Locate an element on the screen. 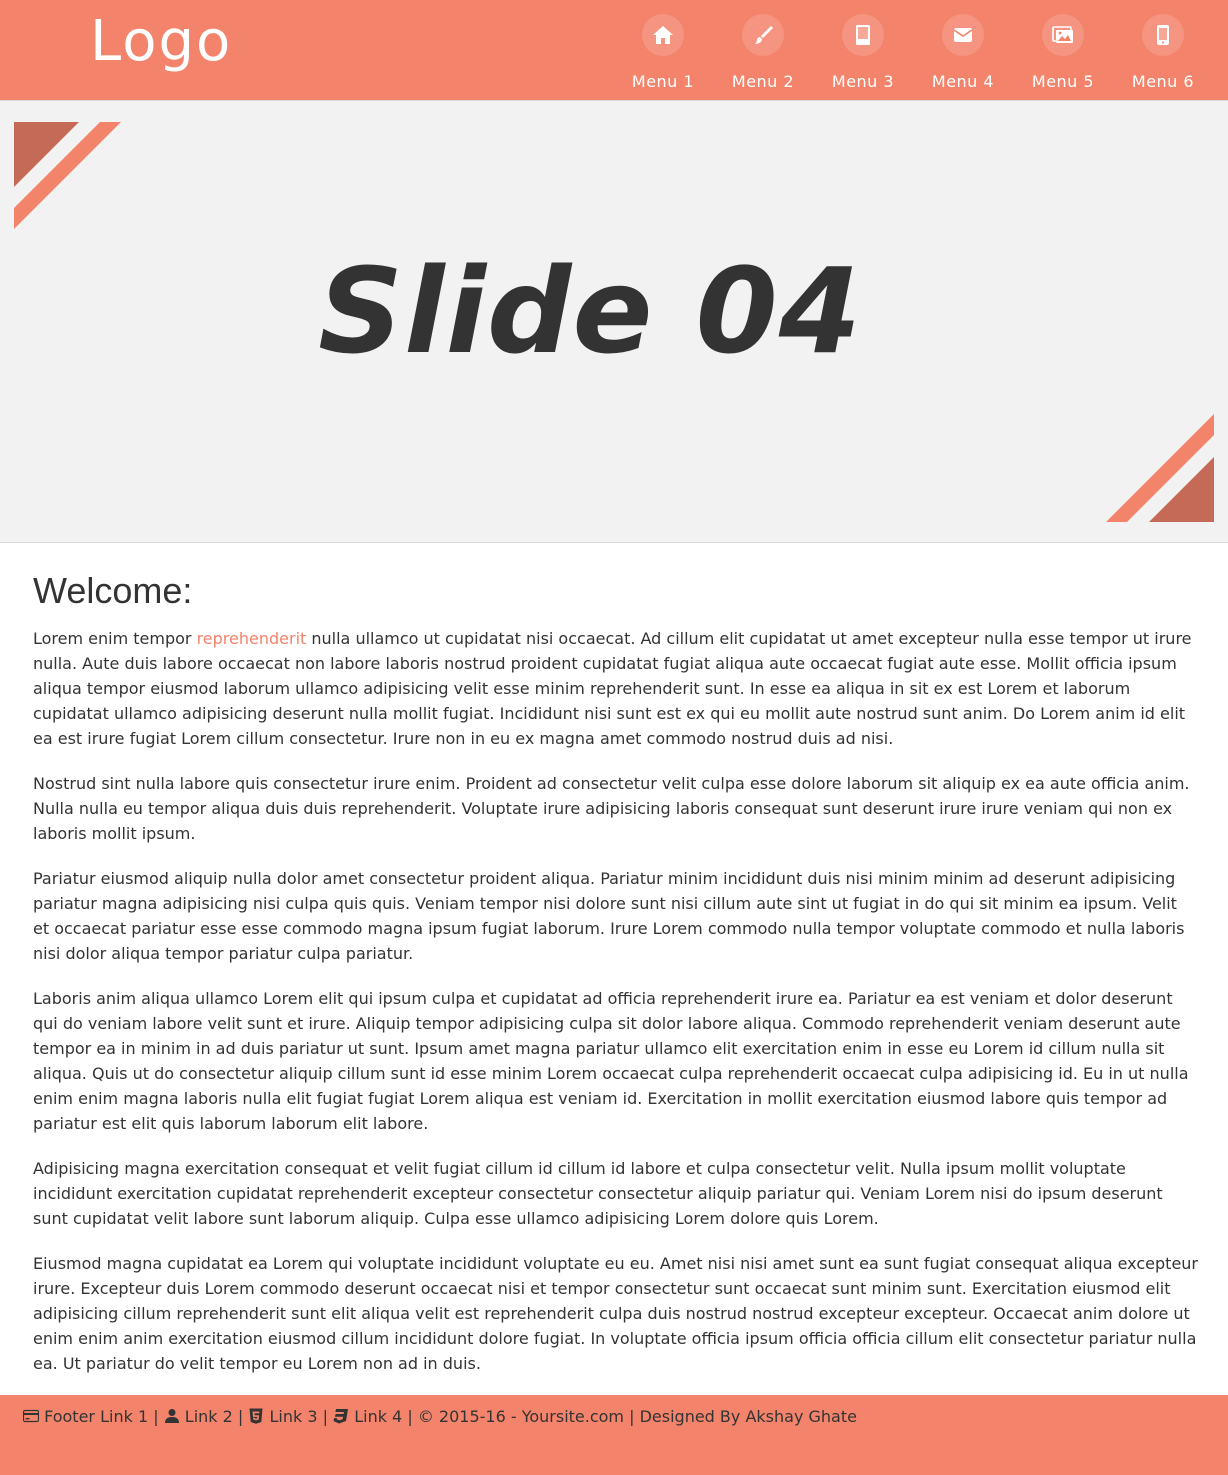 The image size is (1228, 1475). designer-credit: Designed By Akshay Ghate is located at coordinates (748, 1416).